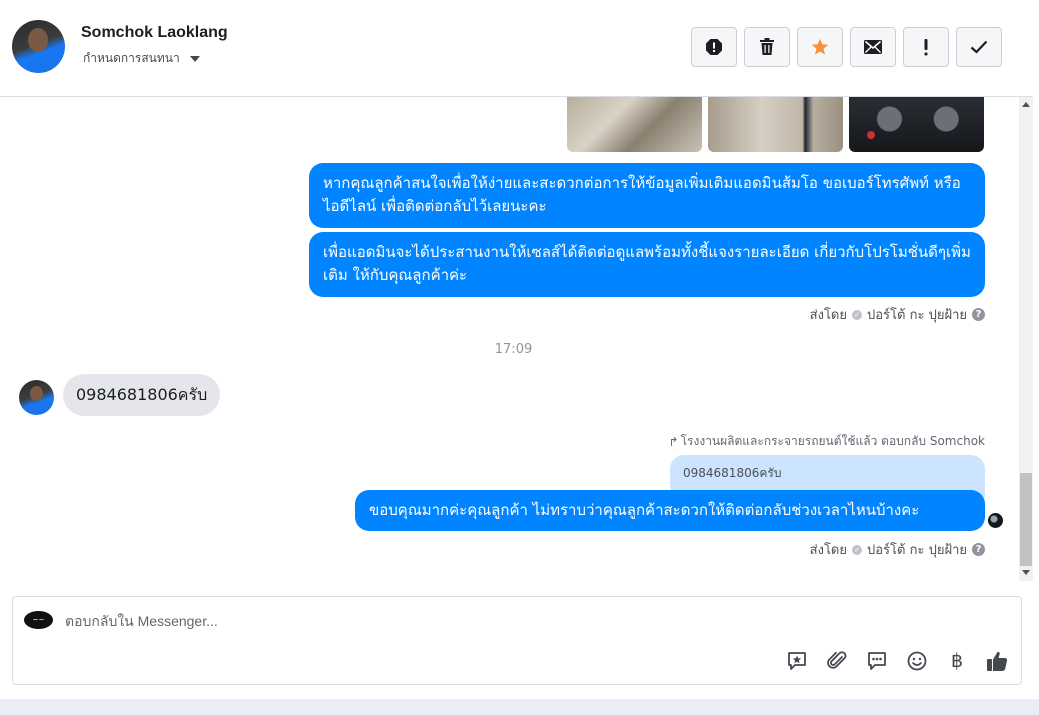 Image resolution: width=1039 pixels, height=715 pixels. I want to click on baht-icon: ฿, so click(957, 661).